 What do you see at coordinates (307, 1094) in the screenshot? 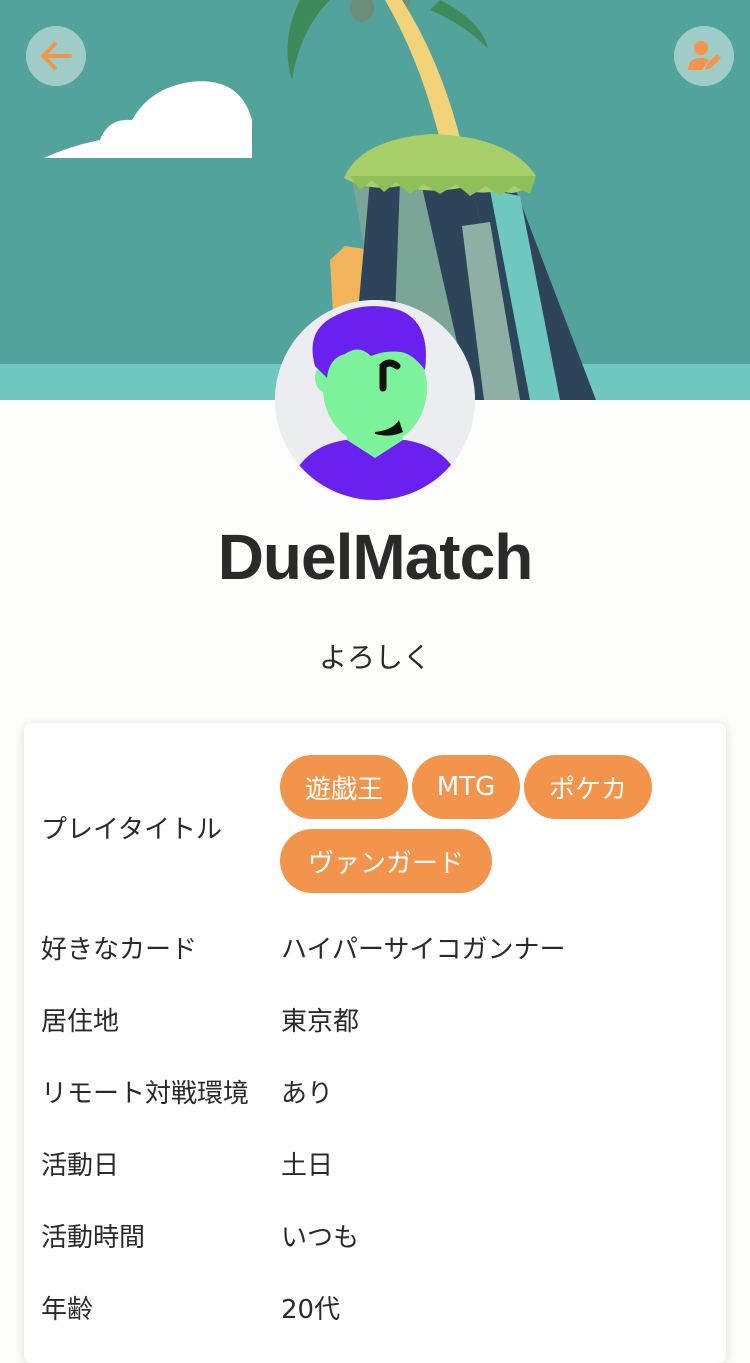
I see `detail-value: あり` at bounding box center [307, 1094].